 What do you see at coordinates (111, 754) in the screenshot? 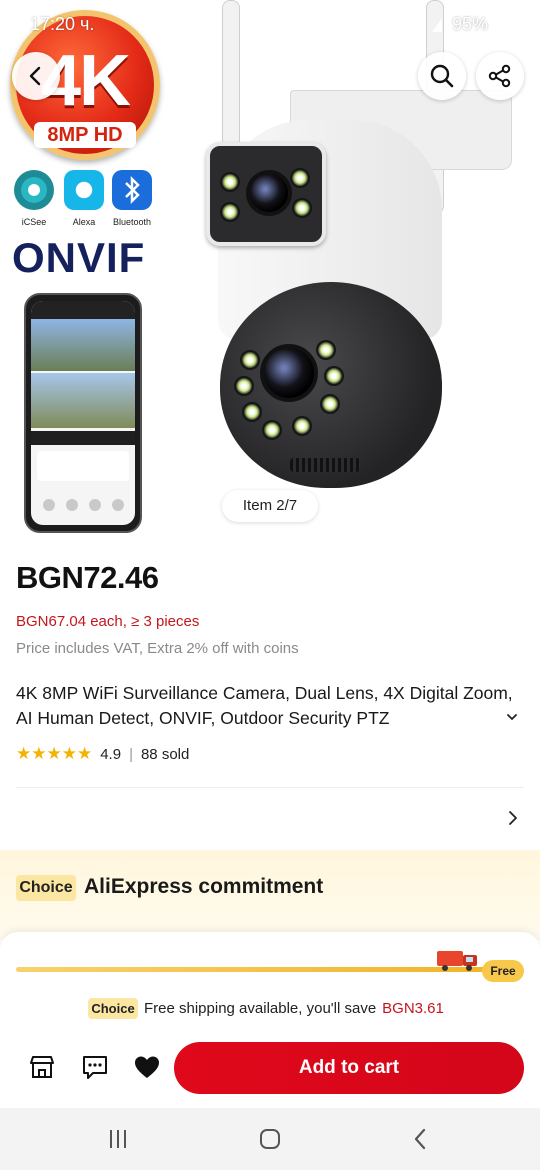
I see `rating-value: 4.9` at bounding box center [111, 754].